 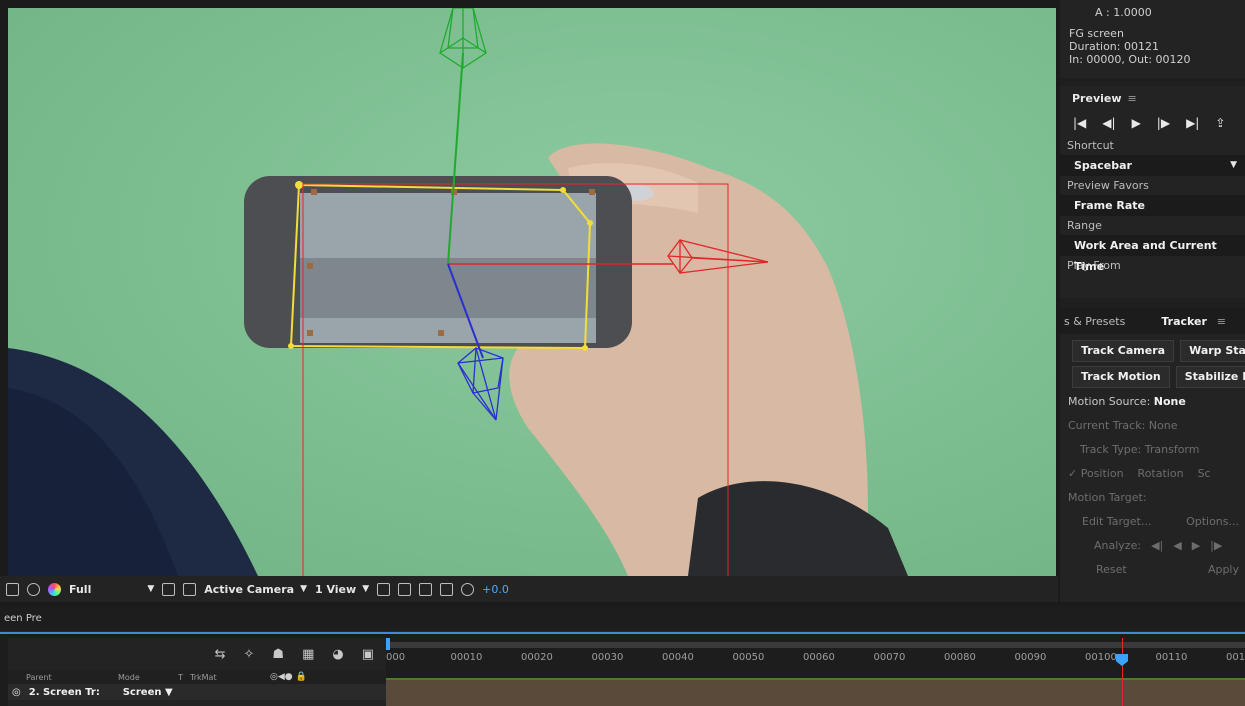 I want to click on ruler-tick-label: 00050, so click(x=748, y=657).